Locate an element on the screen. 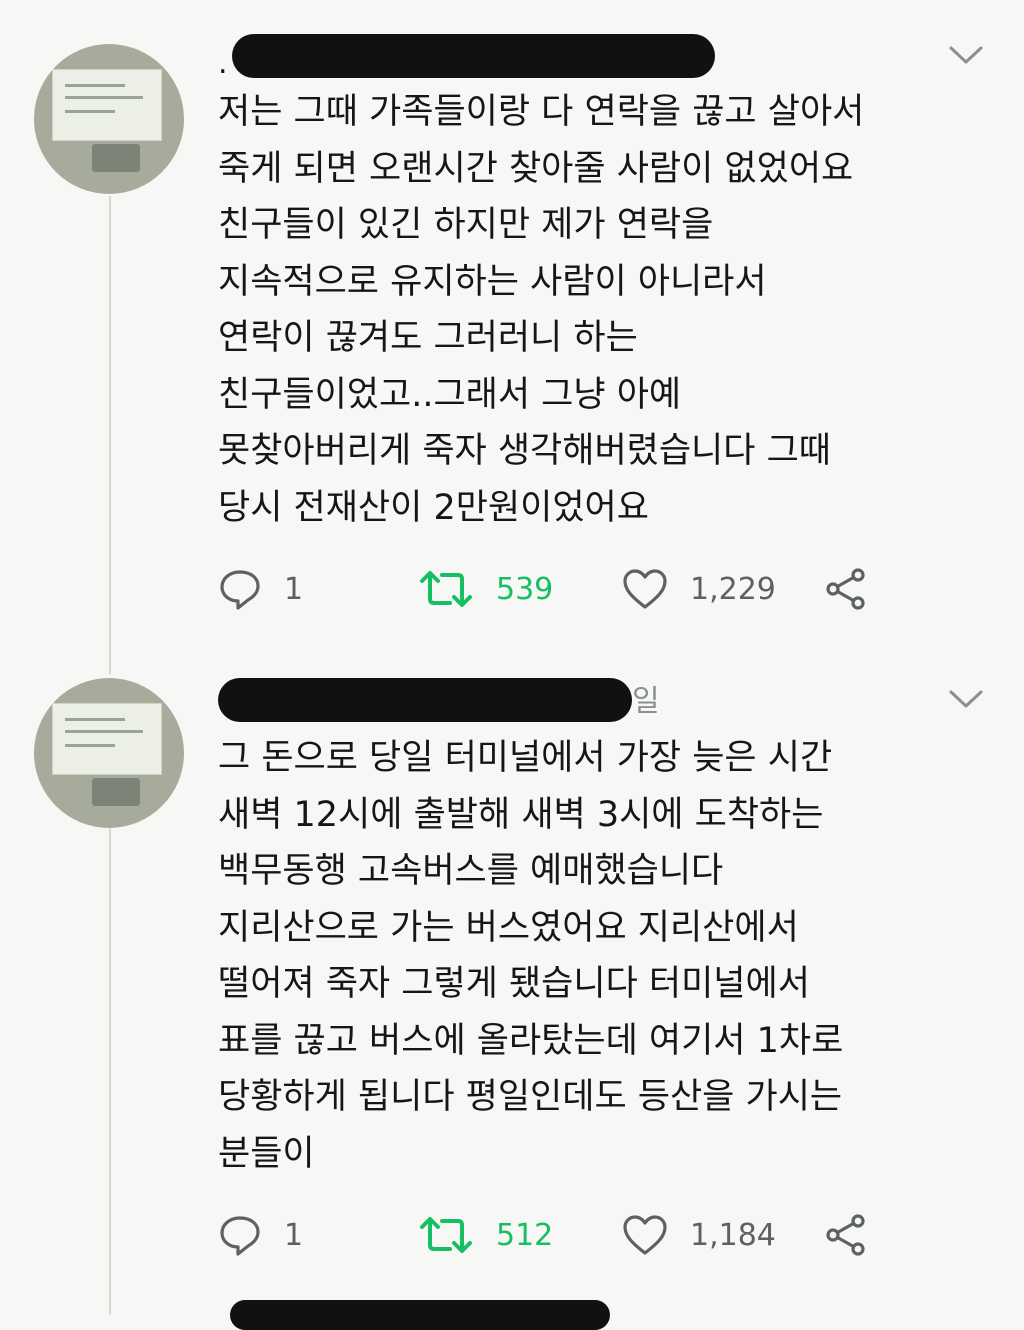 The height and width of the screenshot is (1330, 1024). tweet-line: 친구들이 있긴 하지만 제가 연락을 is located at coordinates (466, 225).